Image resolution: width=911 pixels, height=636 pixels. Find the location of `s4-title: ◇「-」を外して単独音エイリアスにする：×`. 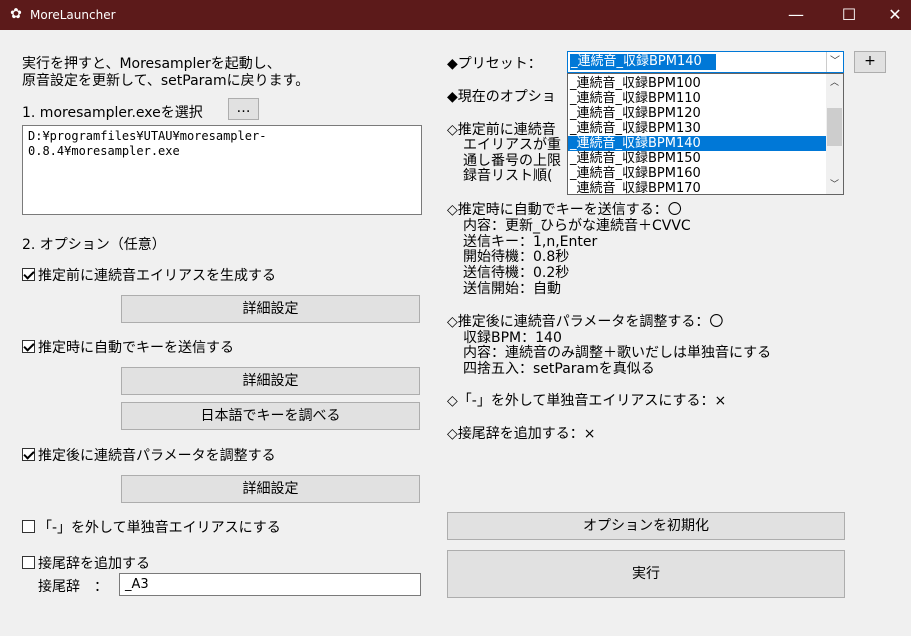

s4-title: ◇「-」を外して単独音エイリアスにする：× is located at coordinates (587, 401).